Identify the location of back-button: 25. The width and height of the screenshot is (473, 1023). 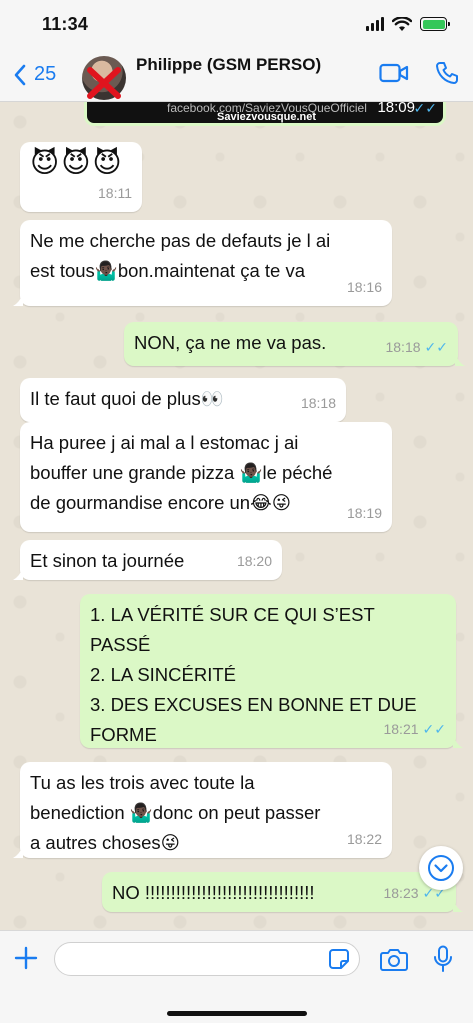
(48, 74).